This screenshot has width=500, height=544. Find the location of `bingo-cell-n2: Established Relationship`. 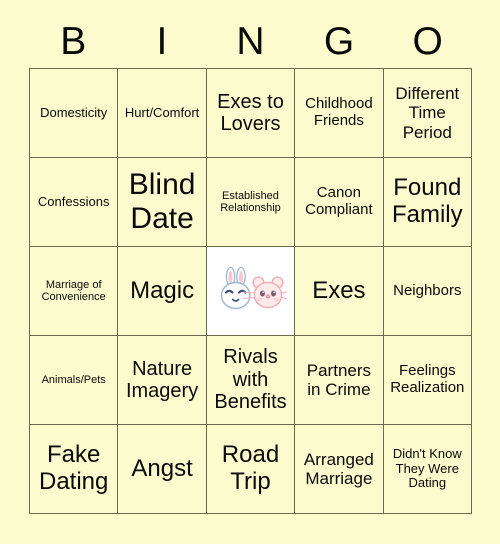

bingo-cell-n2: Established Relationship is located at coordinates (251, 202).